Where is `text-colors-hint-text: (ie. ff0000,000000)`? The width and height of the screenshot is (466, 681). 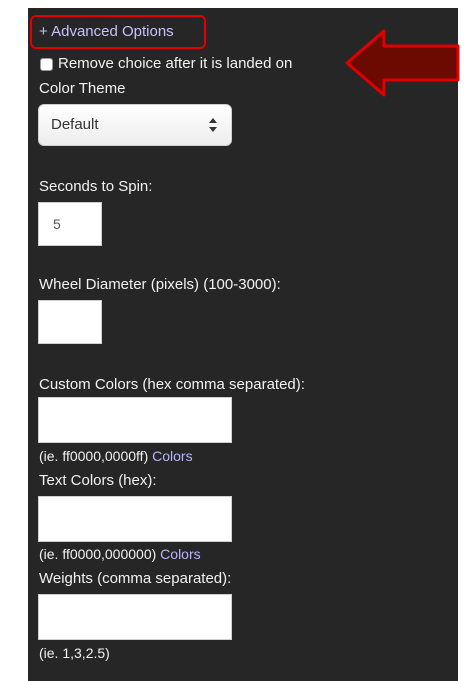 text-colors-hint-text: (ie. ff0000,000000) is located at coordinates (98, 554).